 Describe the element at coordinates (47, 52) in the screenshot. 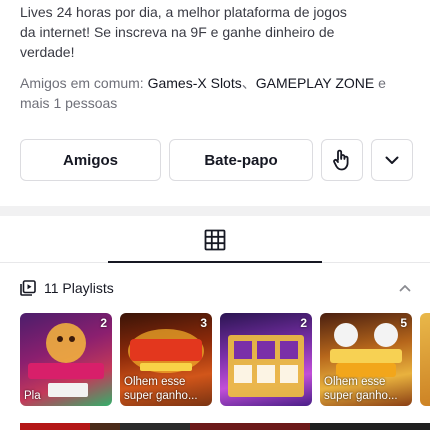

I see `bio-line-3: verdade!` at that location.